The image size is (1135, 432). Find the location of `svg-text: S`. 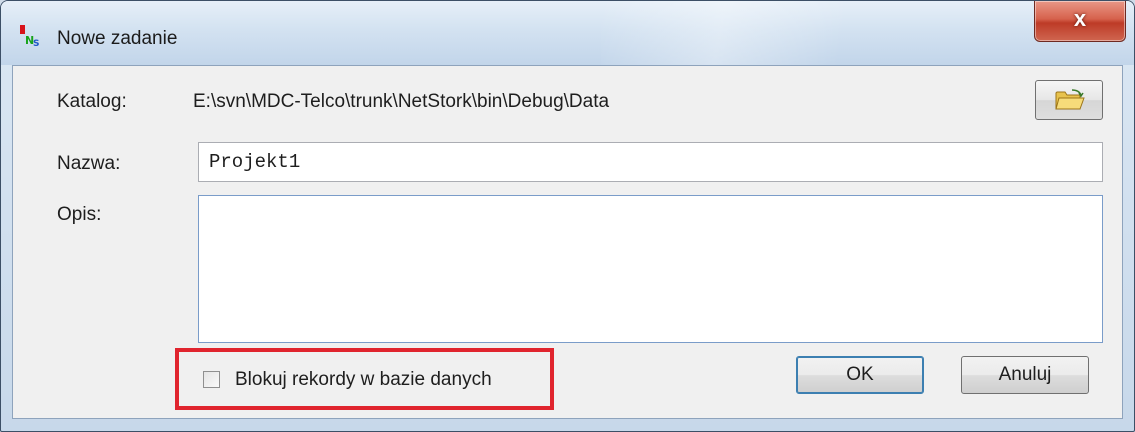

svg-text: S is located at coordinates (36, 43).